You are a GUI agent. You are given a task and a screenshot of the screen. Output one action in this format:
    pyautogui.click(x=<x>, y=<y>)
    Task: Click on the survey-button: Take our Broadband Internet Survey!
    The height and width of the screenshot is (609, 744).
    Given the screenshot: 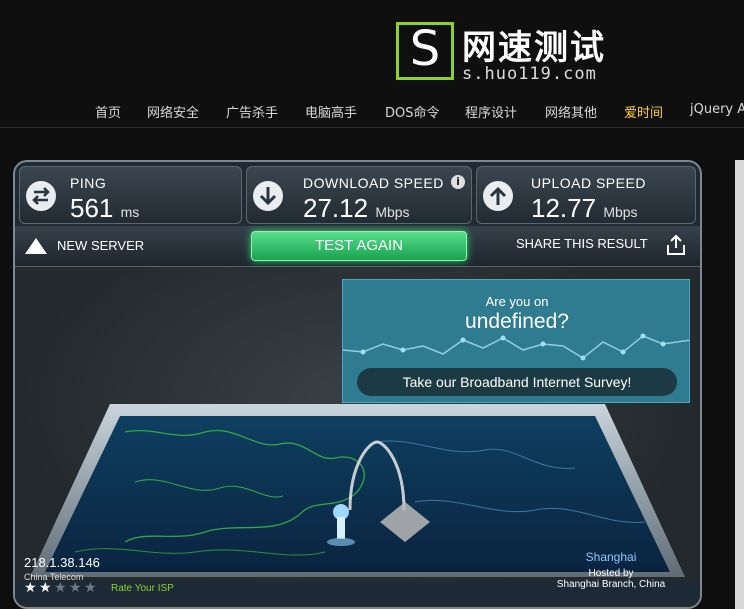 What is the action you would take?
    pyautogui.click(x=517, y=382)
    